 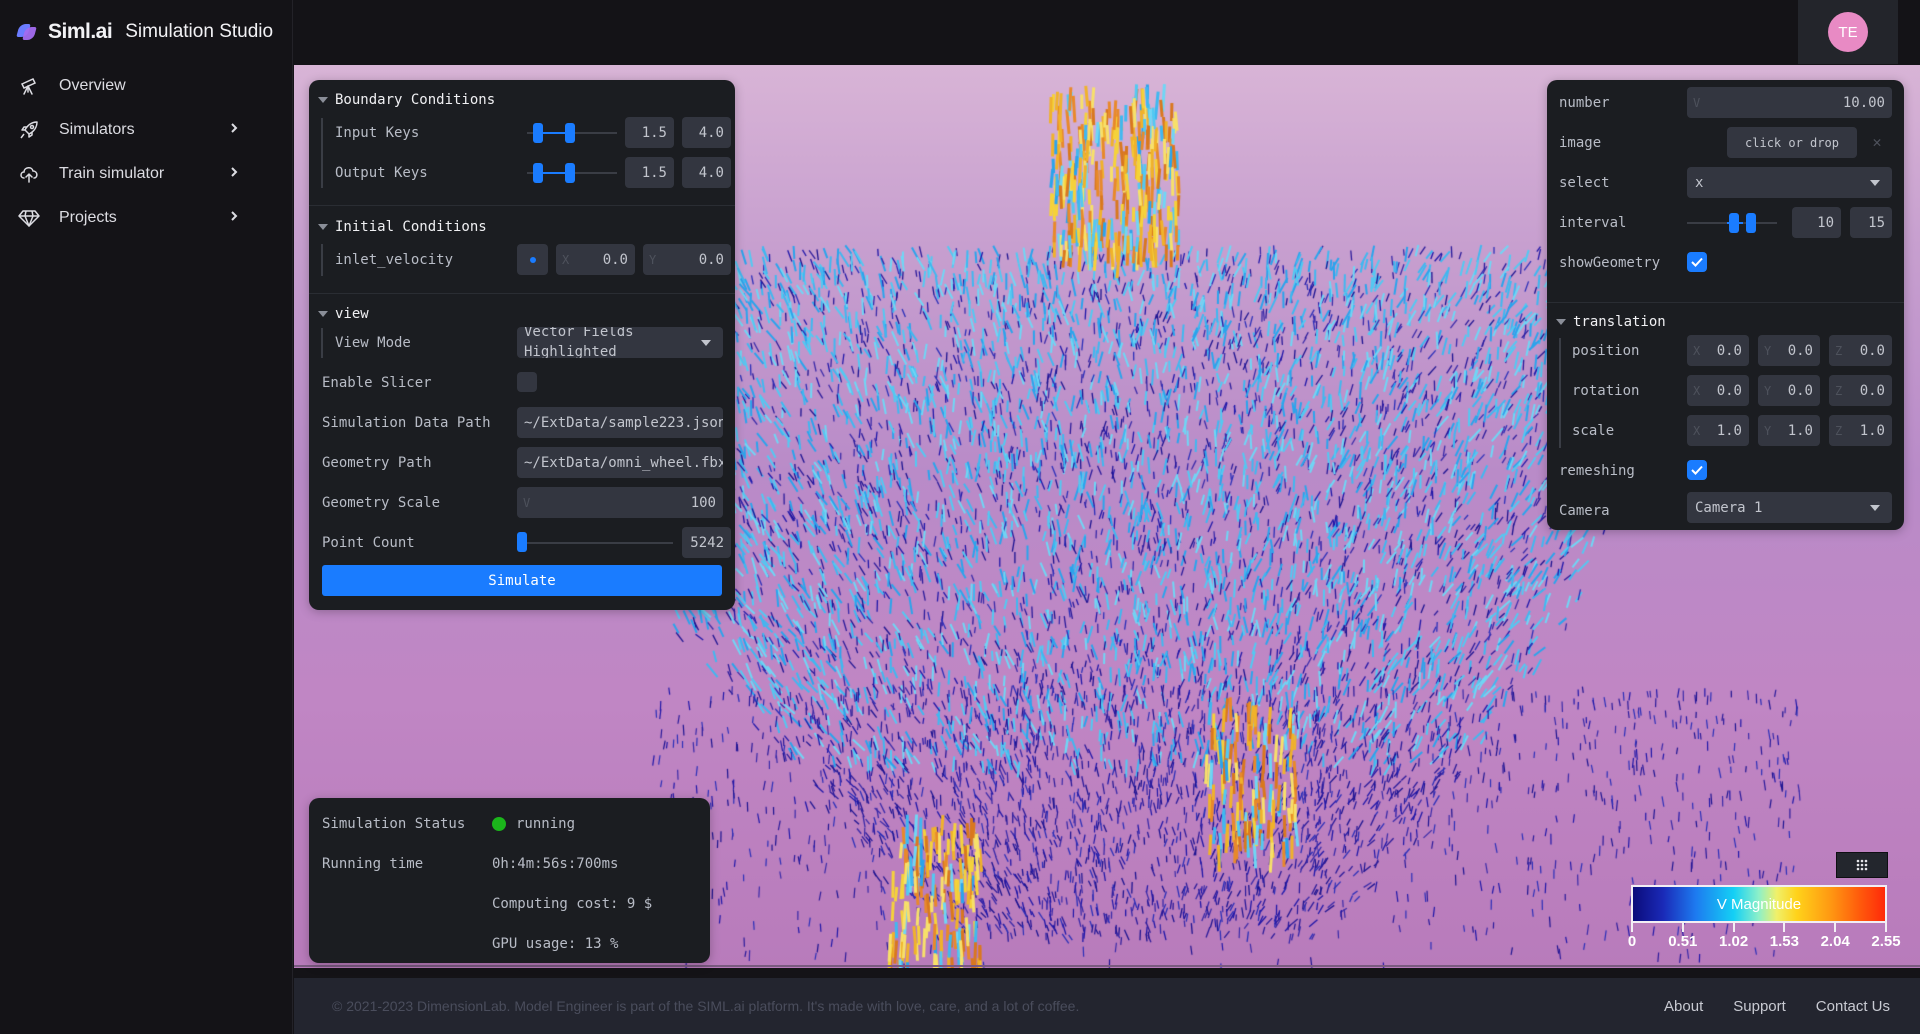 What do you see at coordinates (706, 542) in the screenshot?
I see `point-count-field: 5242` at bounding box center [706, 542].